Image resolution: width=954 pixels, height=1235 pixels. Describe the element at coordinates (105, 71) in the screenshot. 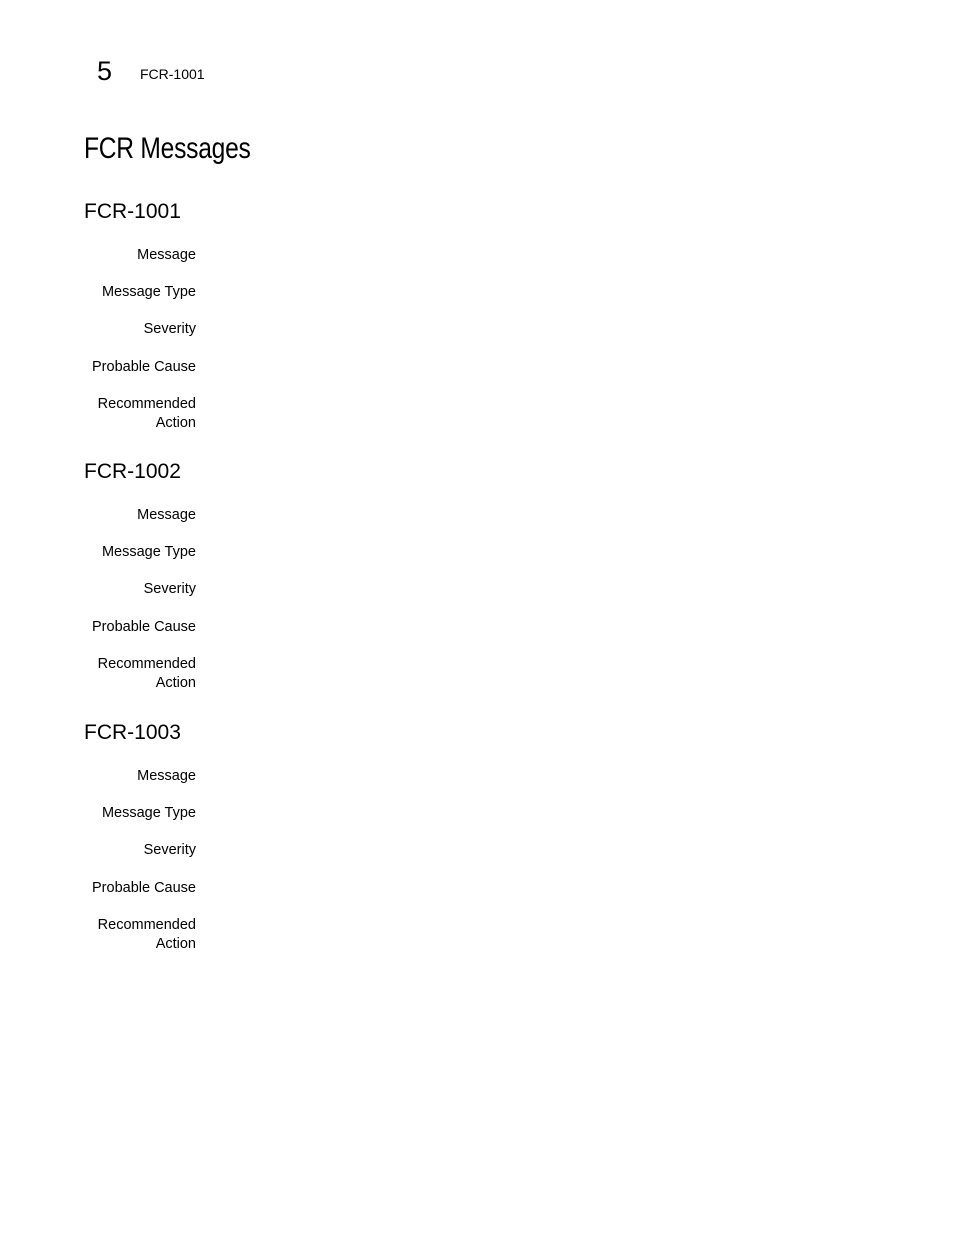

I see `chapter-number: 5` at that location.